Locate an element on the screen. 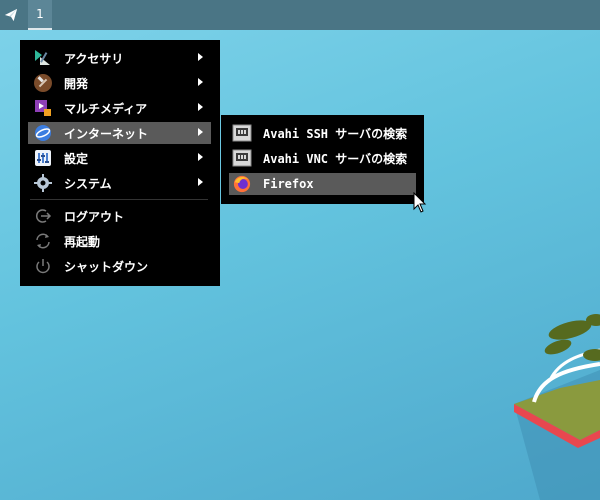  workspace-number: 1 is located at coordinates (40, 14).